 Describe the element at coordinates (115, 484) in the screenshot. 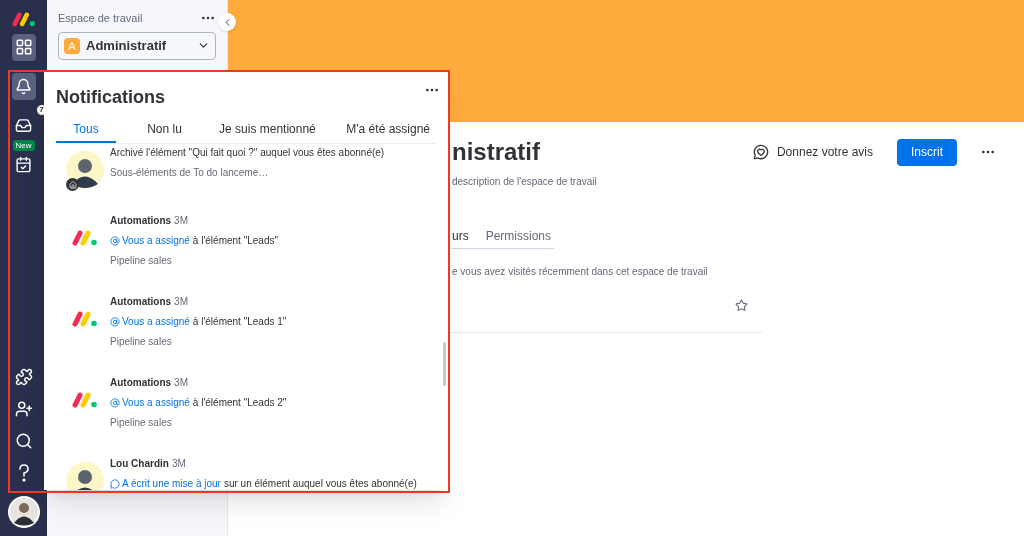

I see `comment-icon` at that location.